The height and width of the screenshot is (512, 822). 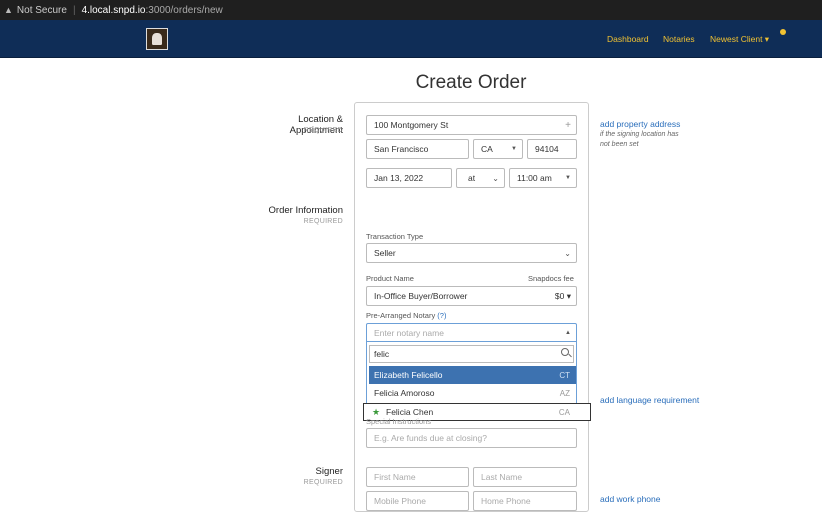 What do you see at coordinates (630, 499) in the screenshot?
I see `add-work-phone-link: add work phone` at bounding box center [630, 499].